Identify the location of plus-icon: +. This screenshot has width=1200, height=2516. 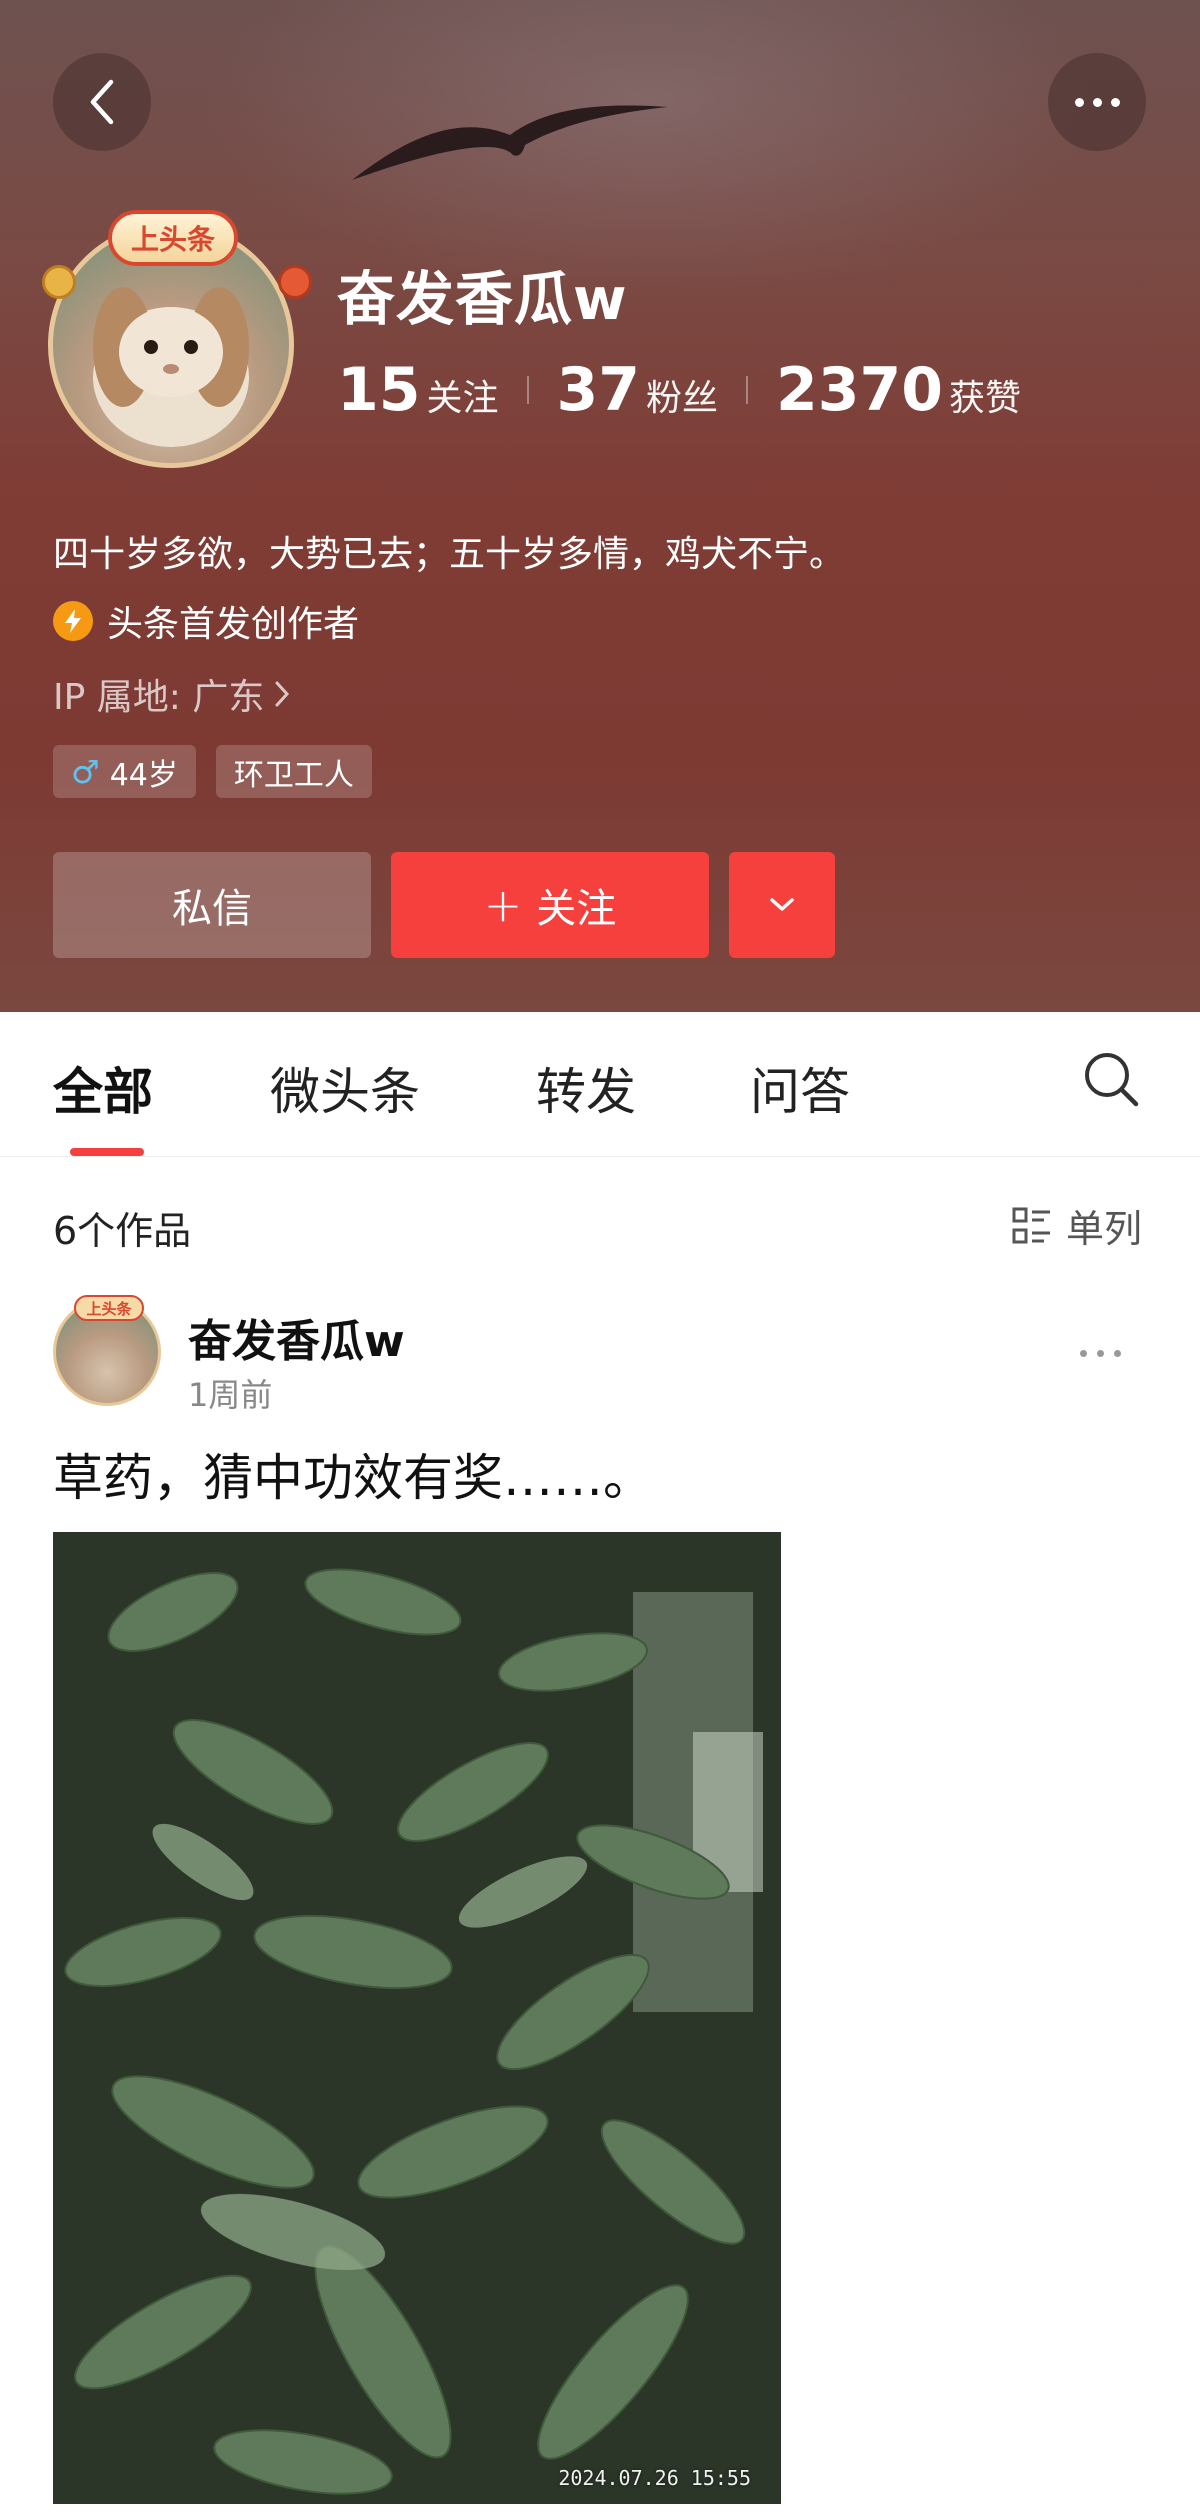
(503, 905).